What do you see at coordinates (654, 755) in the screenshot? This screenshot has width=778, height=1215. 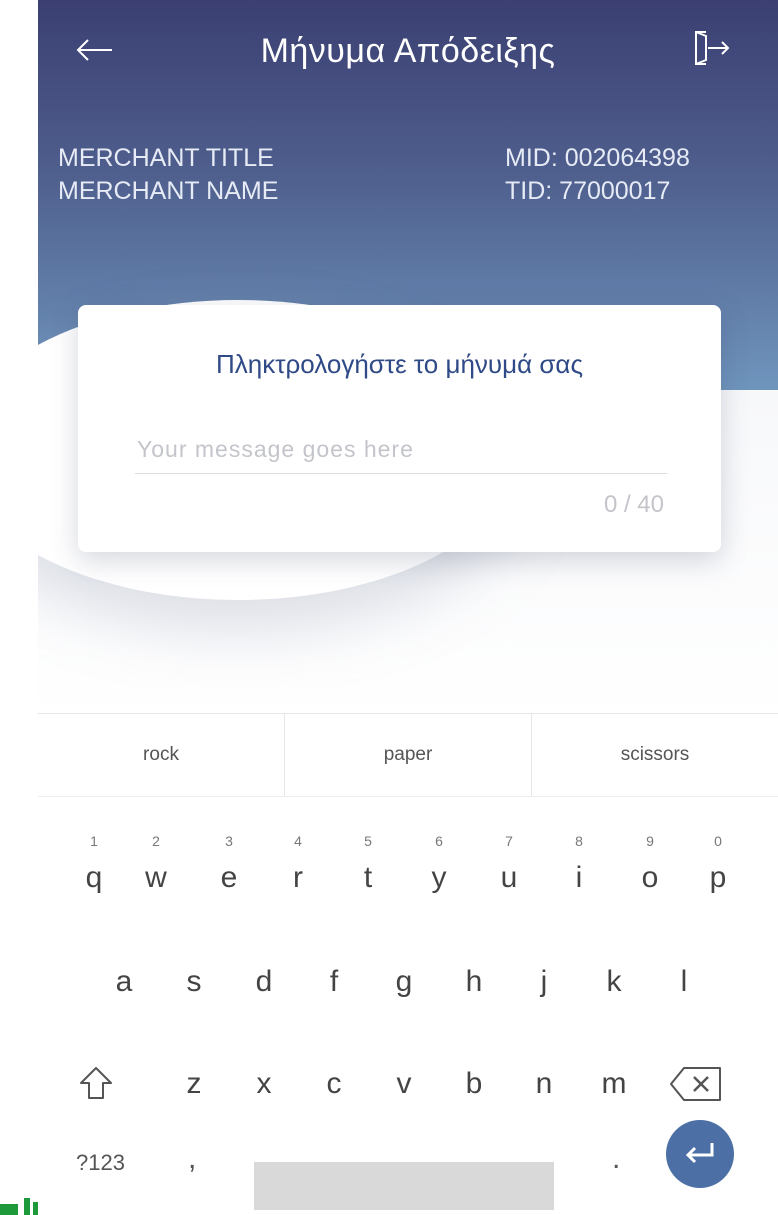 I see `suggestion-item: scissors` at bounding box center [654, 755].